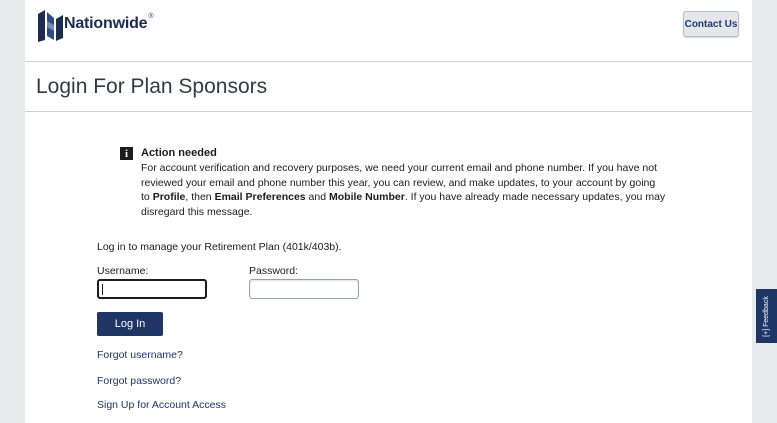 This screenshot has width=777, height=423. I want to click on notice-profile: Profile, so click(169, 197).